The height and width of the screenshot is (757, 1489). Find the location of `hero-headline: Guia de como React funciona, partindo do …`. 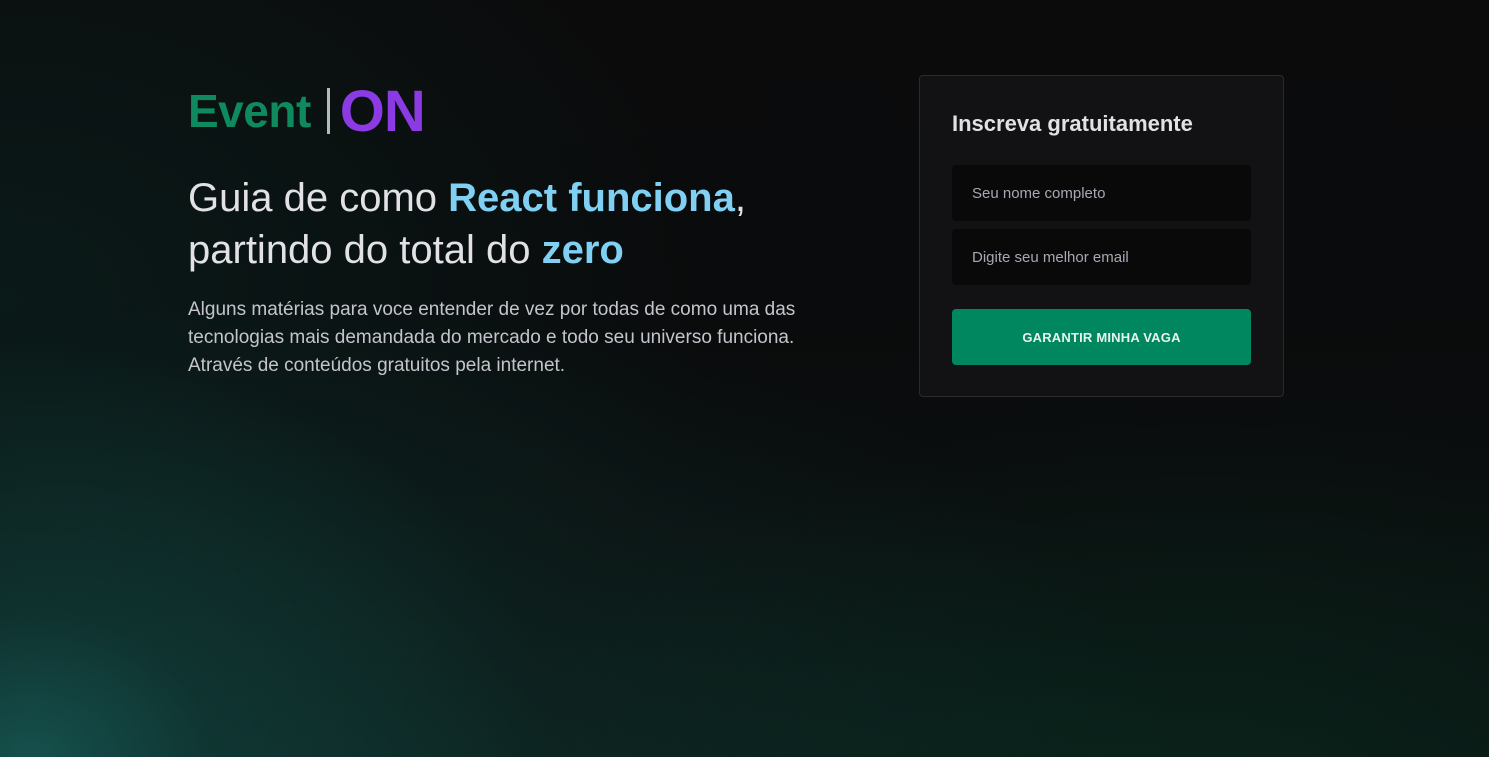

hero-headline: Guia de como React funciona, partindo do … is located at coordinates (518, 224).